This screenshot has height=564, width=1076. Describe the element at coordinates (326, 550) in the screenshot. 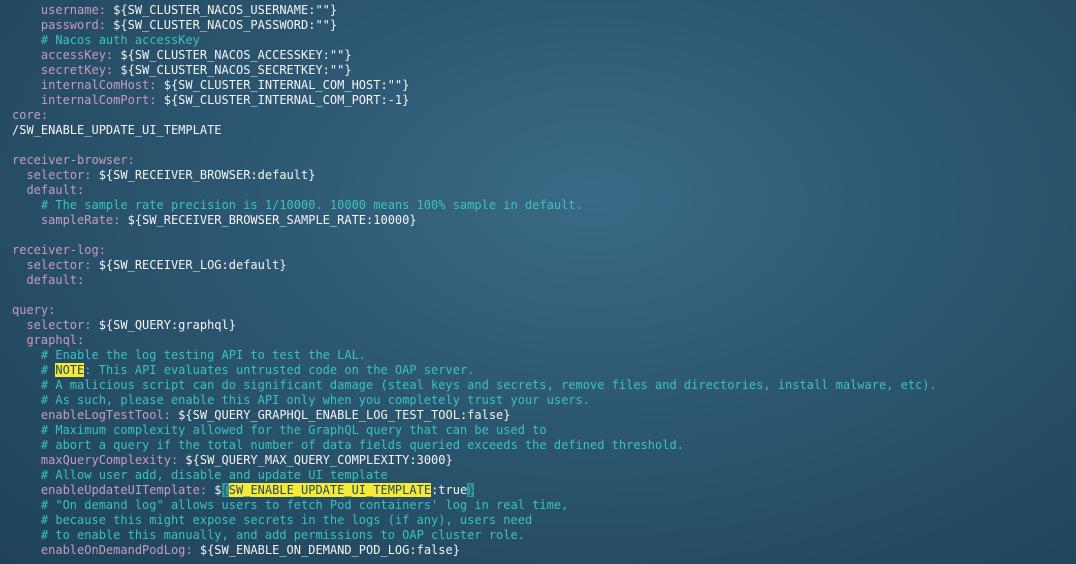

I see `config-value: ${SW_ENABLE_ON_DEMAND_POD_LOG:false}` at that location.